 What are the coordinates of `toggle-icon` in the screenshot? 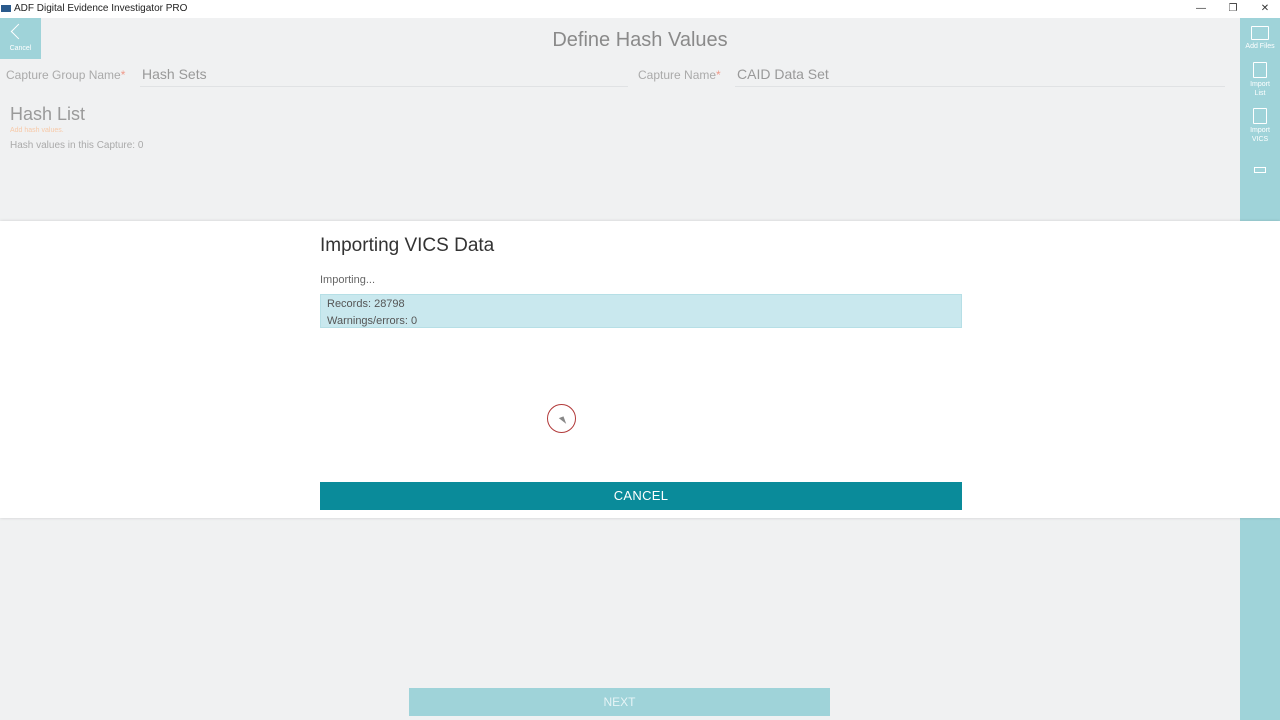 It's located at (1260, 170).